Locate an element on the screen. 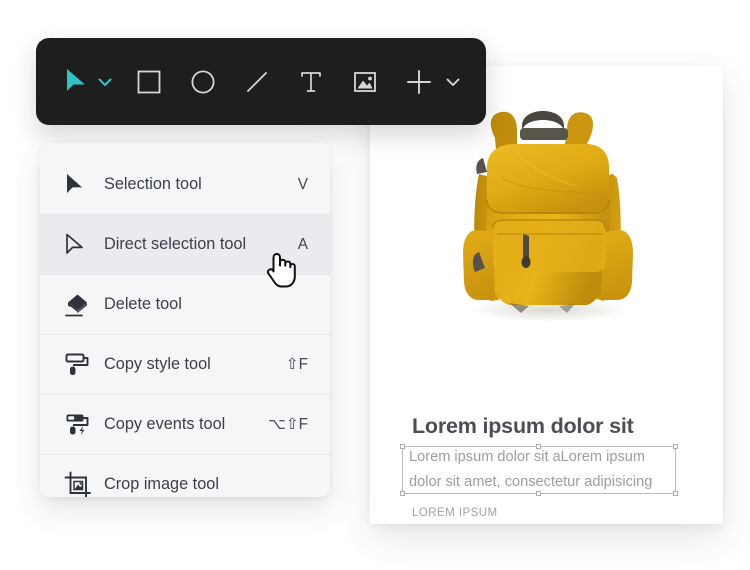 Image resolution: width=750 pixels, height=570 pixels. paint-roller-icon is located at coordinates (84, 365).